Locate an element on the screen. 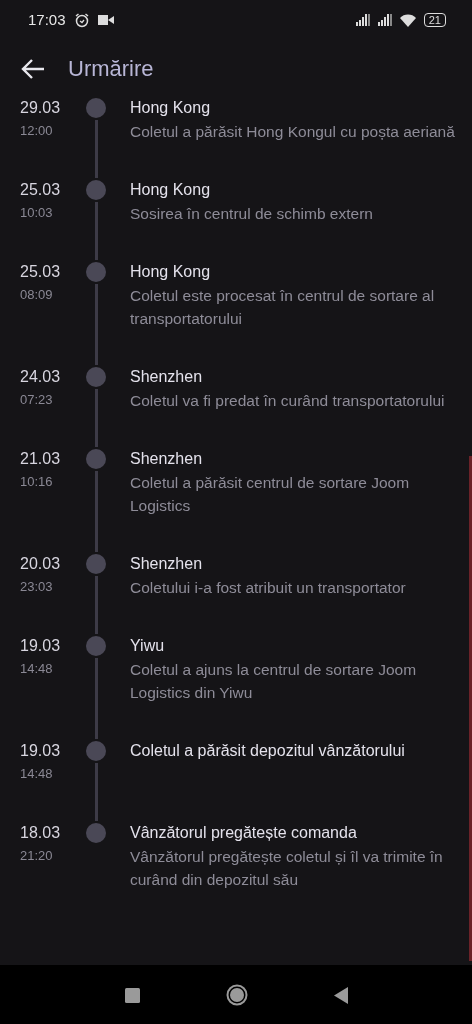  battery-icon: 21 is located at coordinates (434, 20).